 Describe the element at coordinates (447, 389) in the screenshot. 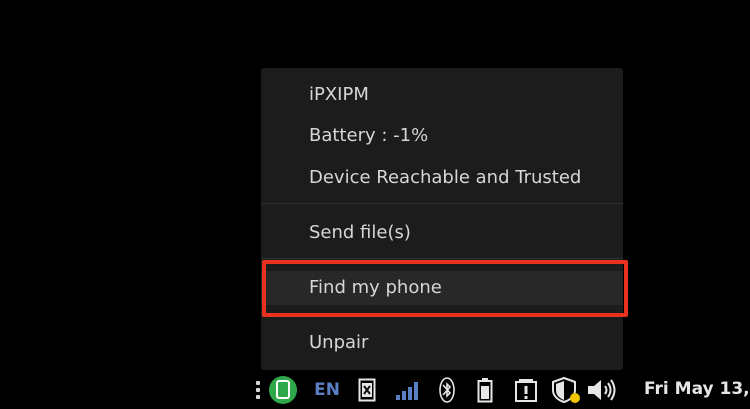

I see `bluetooth-icon` at that location.